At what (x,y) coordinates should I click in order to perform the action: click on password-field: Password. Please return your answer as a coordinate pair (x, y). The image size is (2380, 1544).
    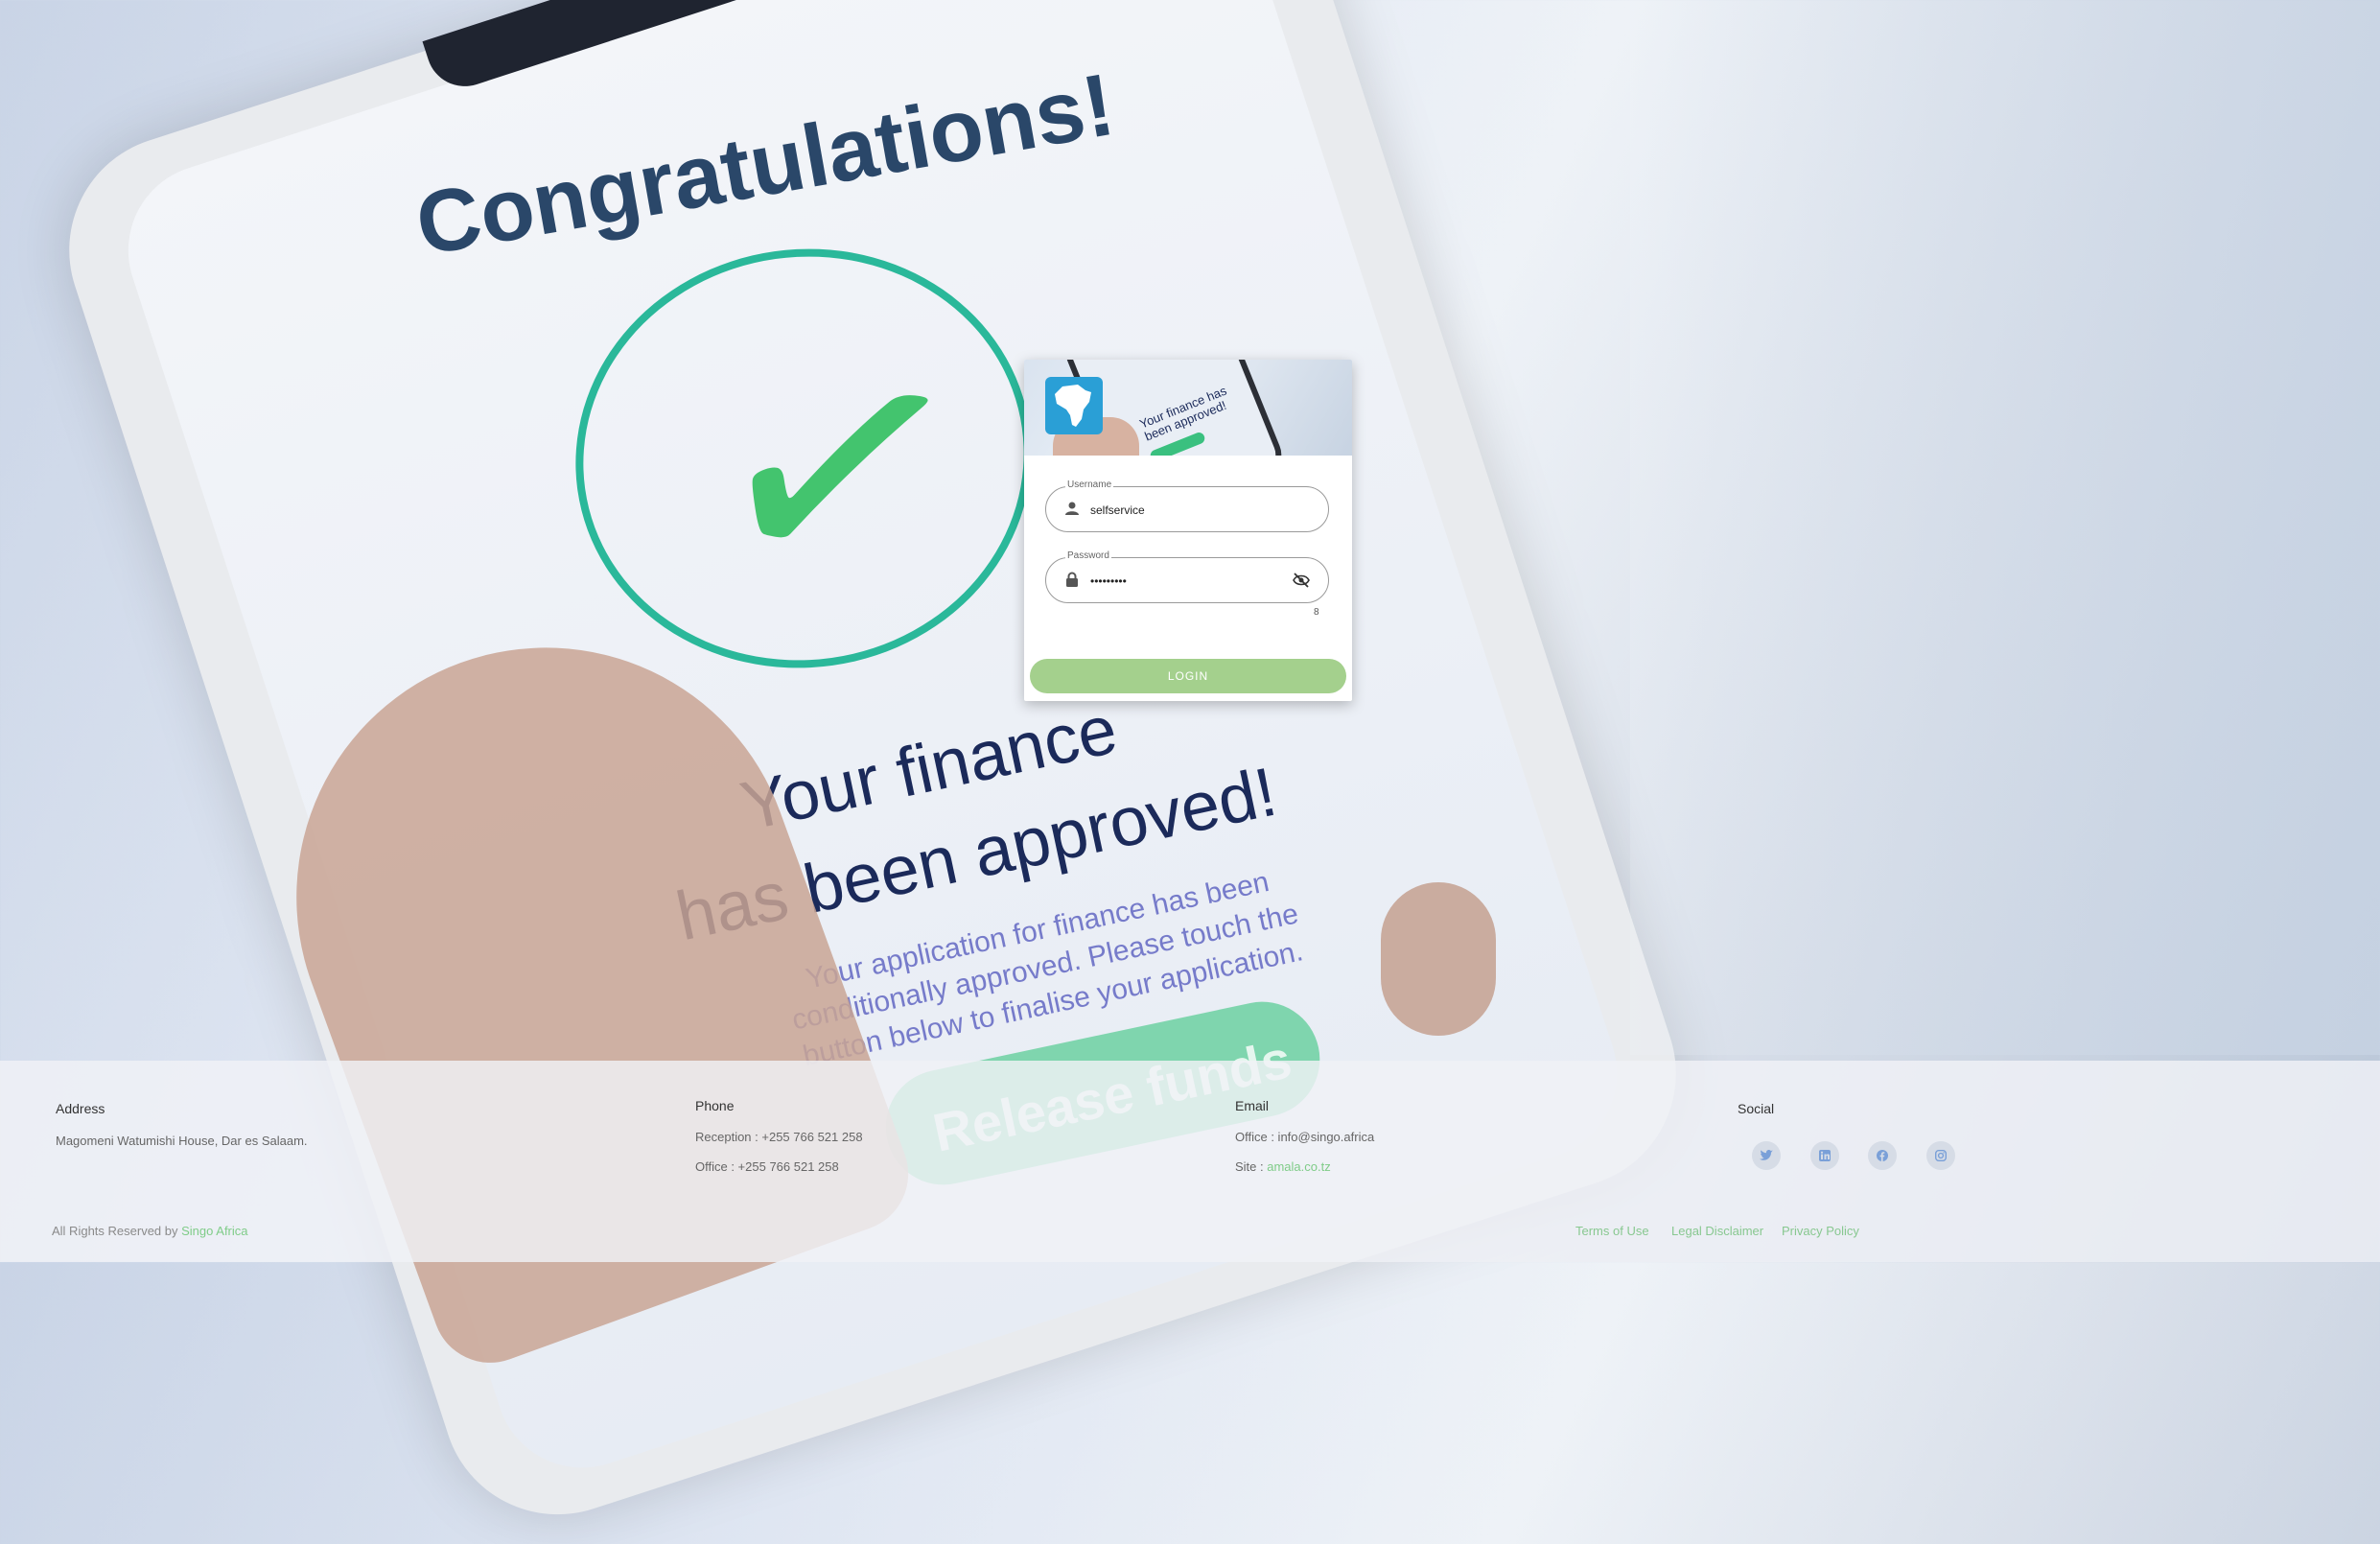
    Looking at the image, I should click on (1187, 576).